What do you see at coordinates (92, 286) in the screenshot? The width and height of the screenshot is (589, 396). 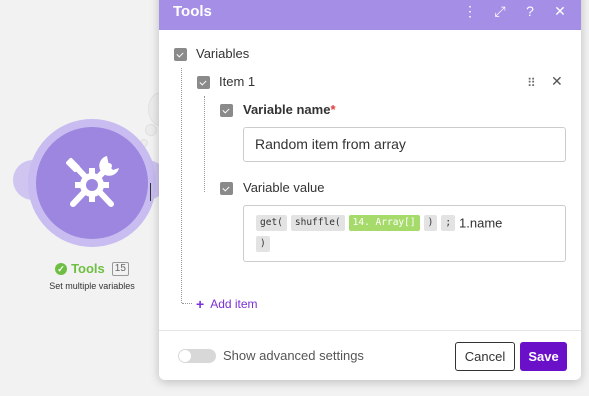 I see `module-subtitle: Set multiple variables` at bounding box center [92, 286].